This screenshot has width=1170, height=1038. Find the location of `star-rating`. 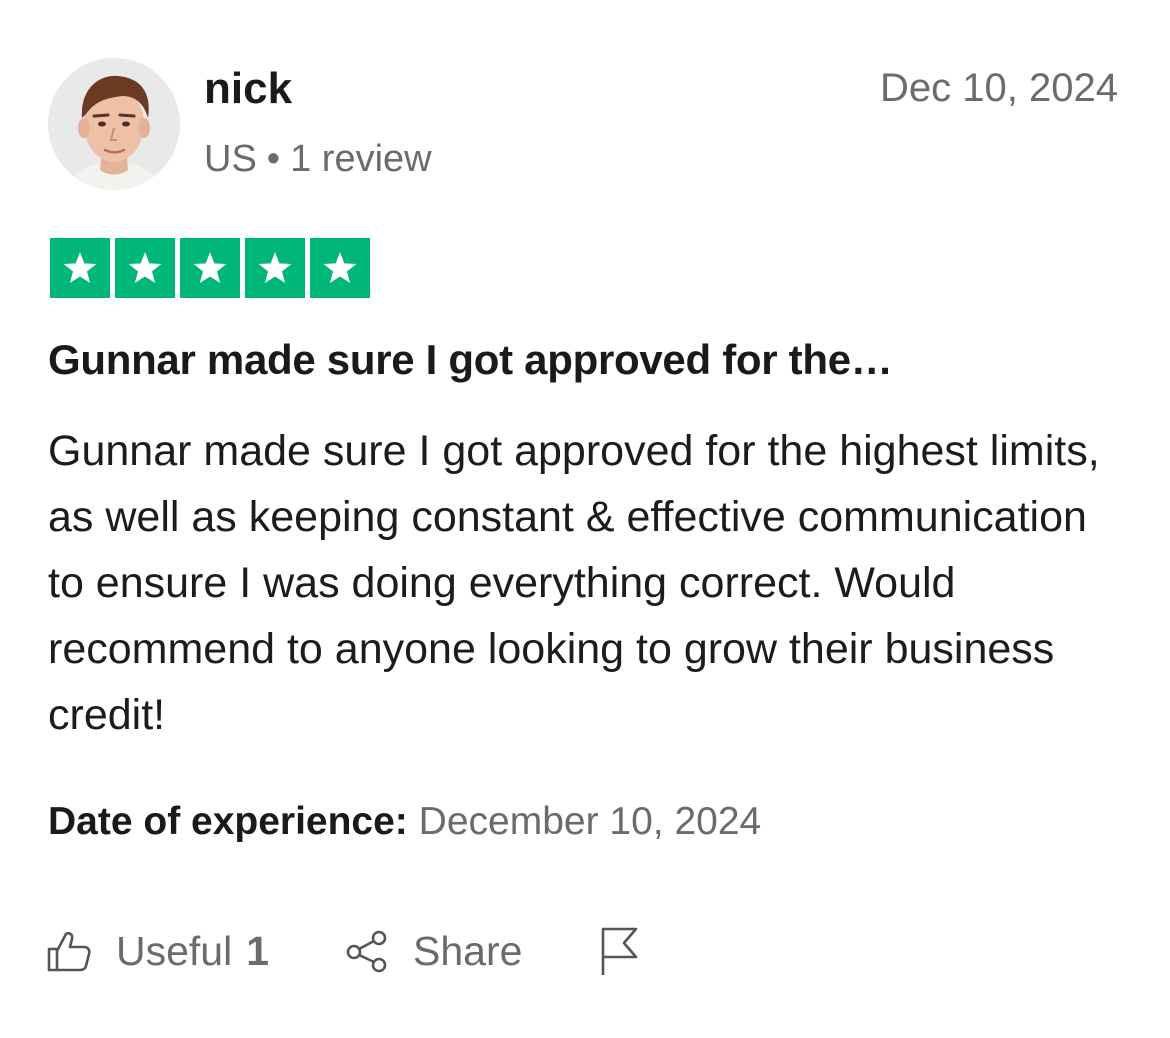

star-rating is located at coordinates (210, 268).